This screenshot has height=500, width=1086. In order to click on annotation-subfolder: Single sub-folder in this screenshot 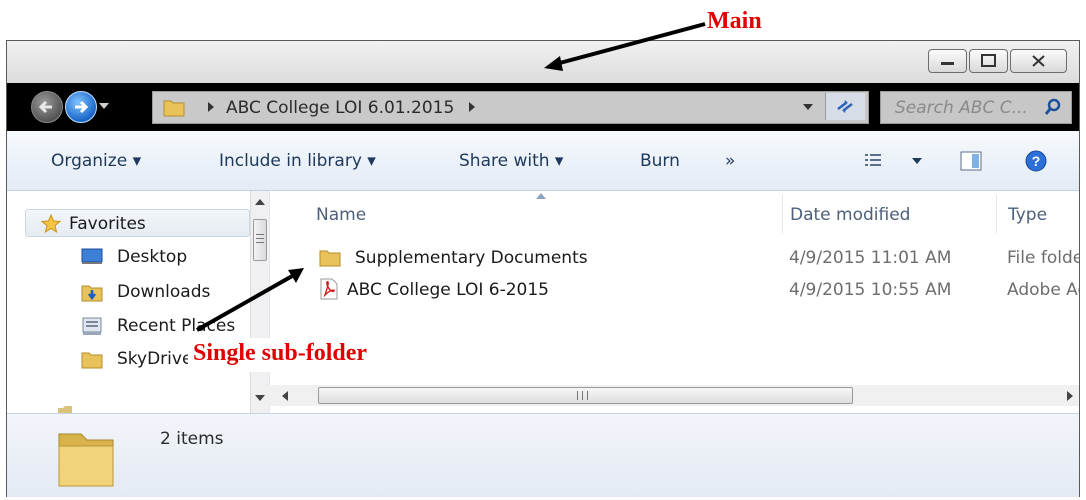, I will do `click(280, 353)`.